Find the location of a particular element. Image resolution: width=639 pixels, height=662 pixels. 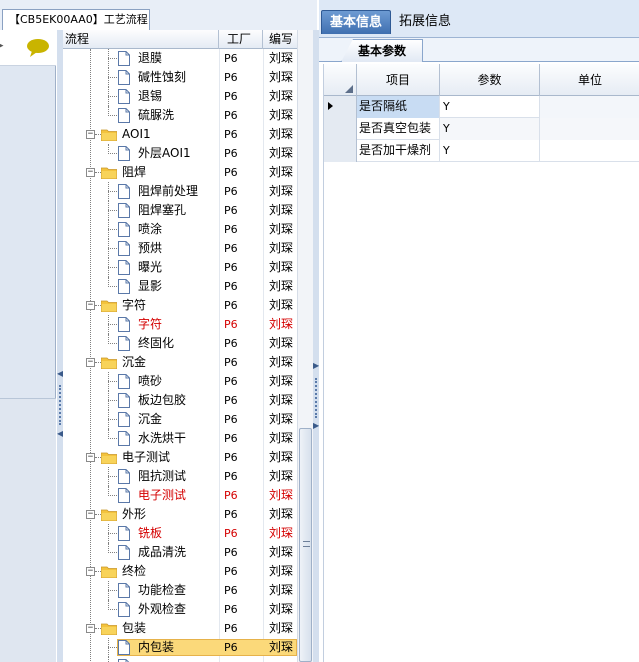

tab-extended-info: 拓展信息 is located at coordinates (425, 22).